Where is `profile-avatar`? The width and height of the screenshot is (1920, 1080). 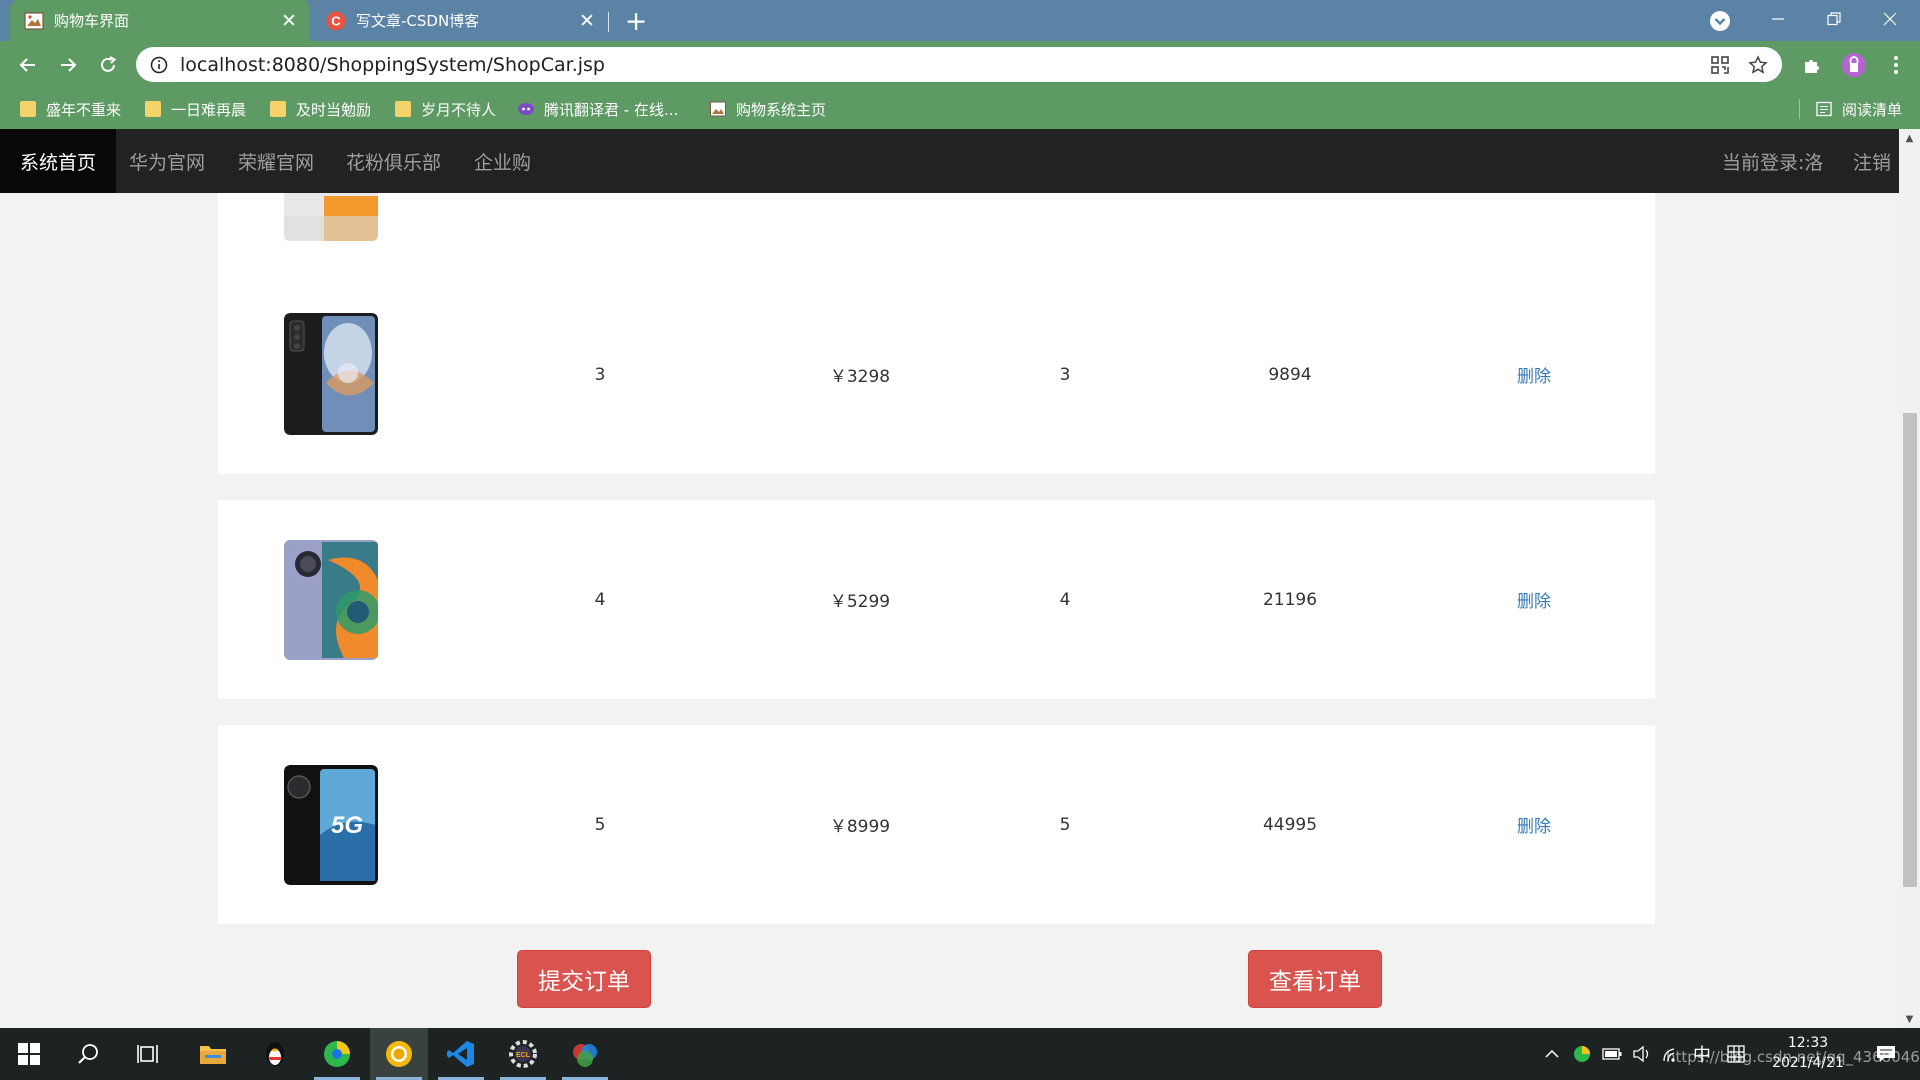
profile-avatar is located at coordinates (1854, 65).